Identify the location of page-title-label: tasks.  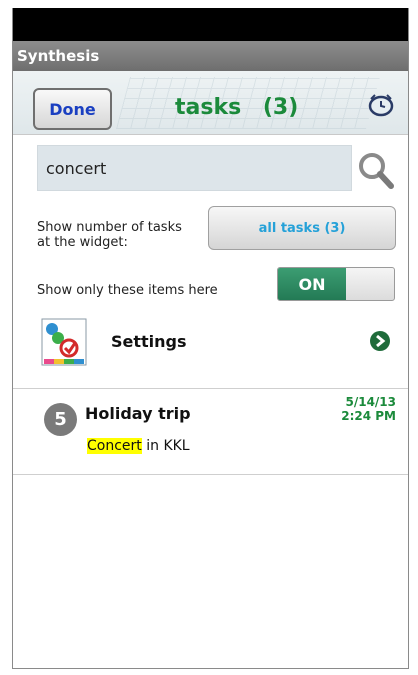
(208, 107).